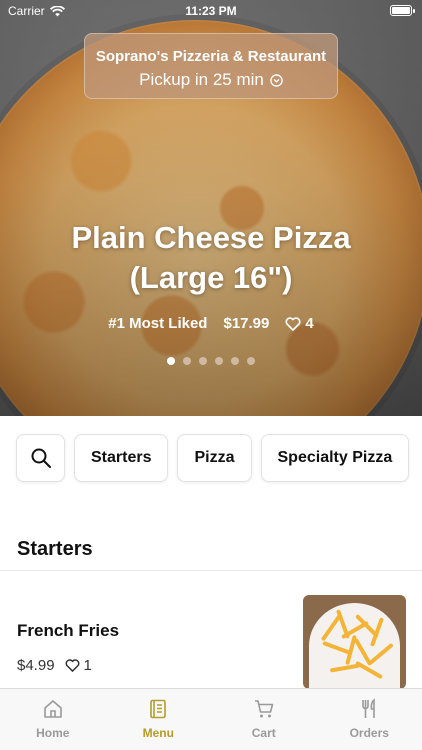 The image size is (422, 750). Describe the element at coordinates (354, 642) in the screenshot. I see `item-image` at that location.